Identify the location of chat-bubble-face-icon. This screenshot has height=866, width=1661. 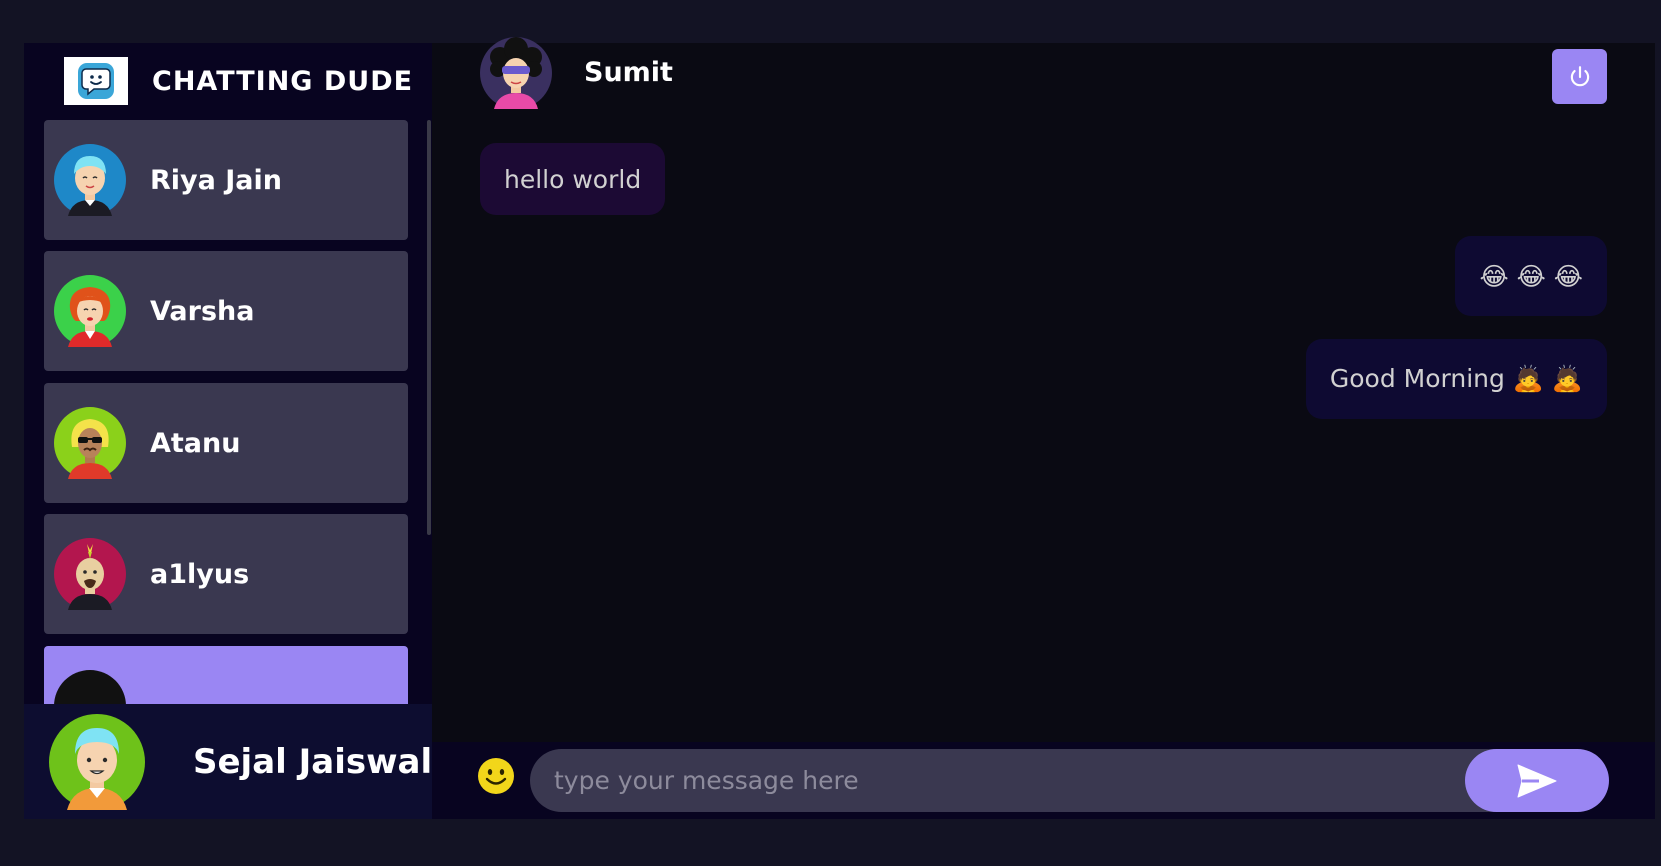
(96, 81).